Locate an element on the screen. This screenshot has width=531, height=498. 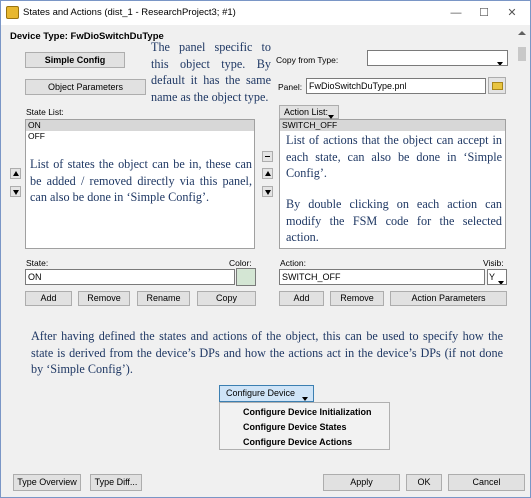
folder-icon is located at coordinates (497, 86).